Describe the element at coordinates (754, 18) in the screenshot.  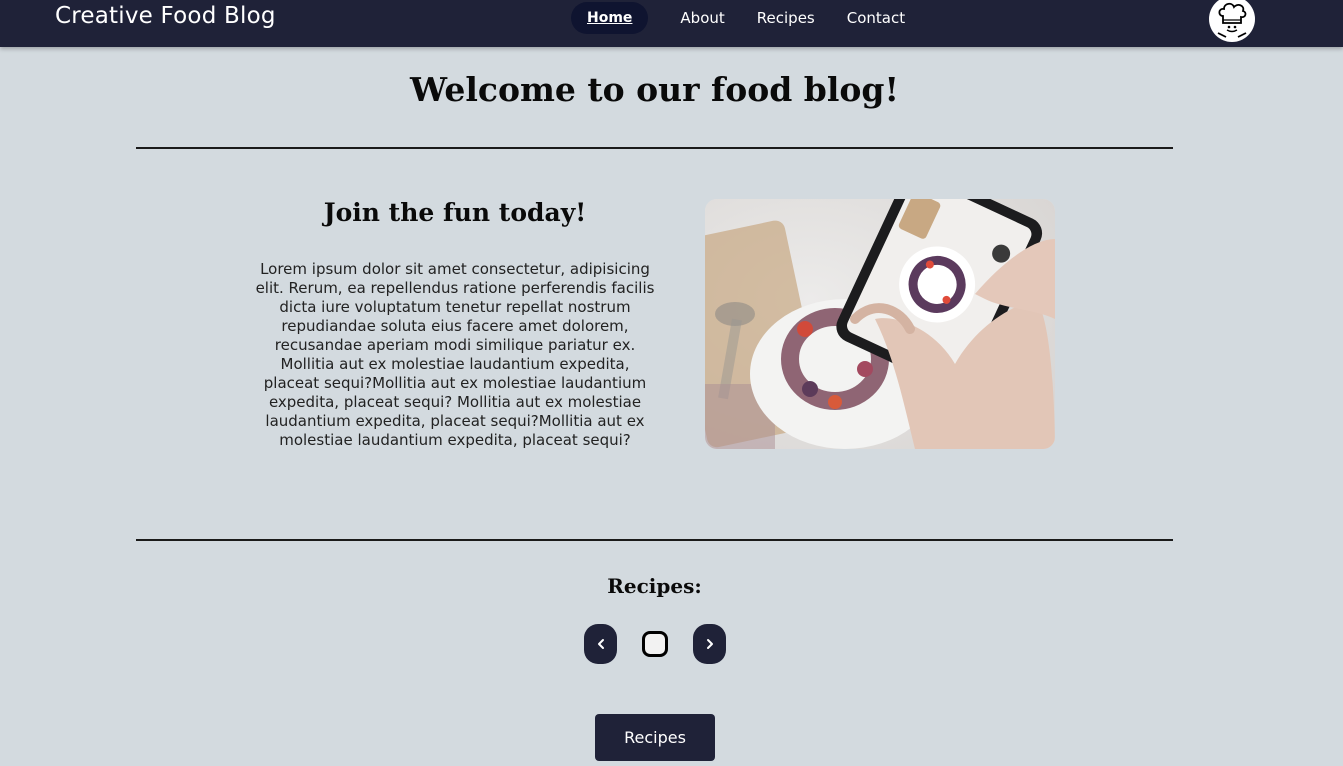
I see `main-nav: Home About Recipes Contact` at that location.